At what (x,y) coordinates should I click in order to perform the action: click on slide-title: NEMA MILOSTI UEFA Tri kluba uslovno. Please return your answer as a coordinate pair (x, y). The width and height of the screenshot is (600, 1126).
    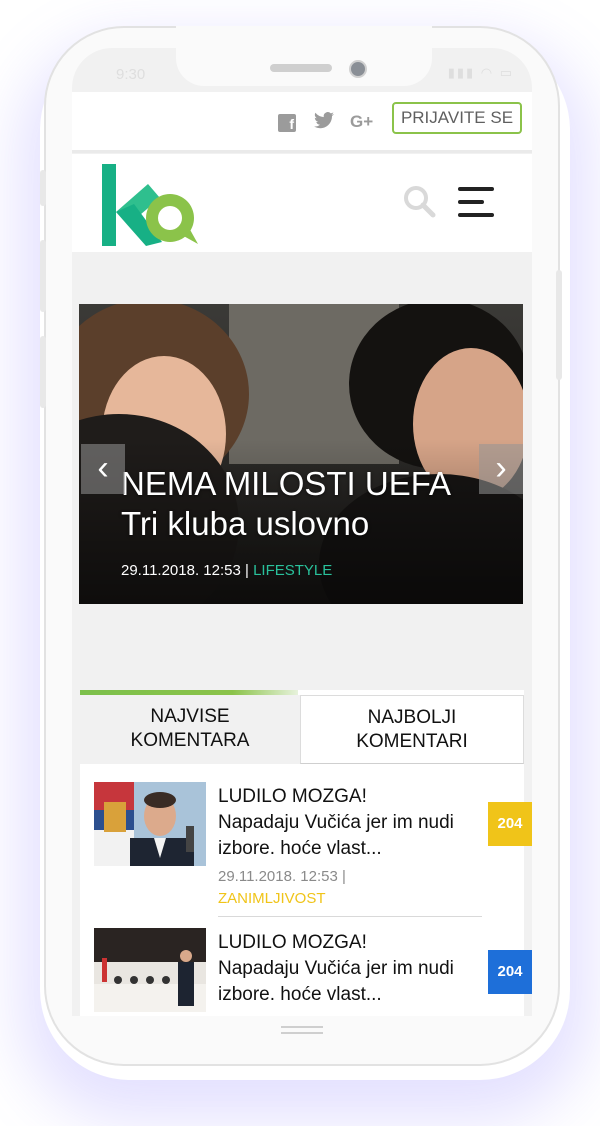
    Looking at the image, I should click on (301, 504).